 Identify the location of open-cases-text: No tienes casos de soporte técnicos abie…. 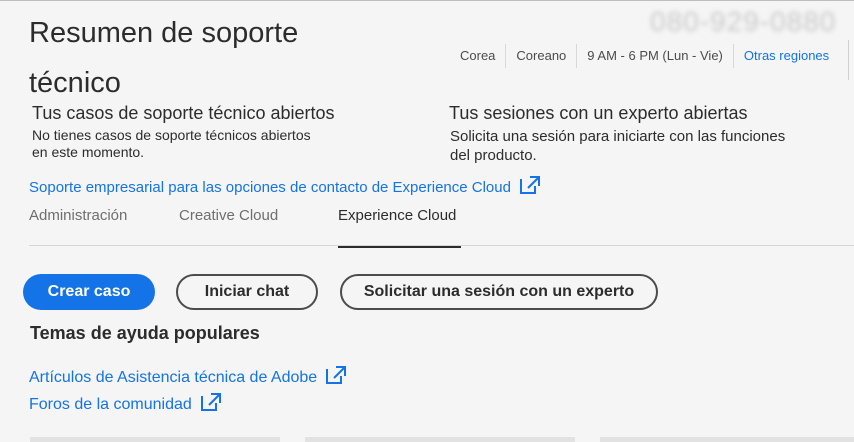
(171, 144).